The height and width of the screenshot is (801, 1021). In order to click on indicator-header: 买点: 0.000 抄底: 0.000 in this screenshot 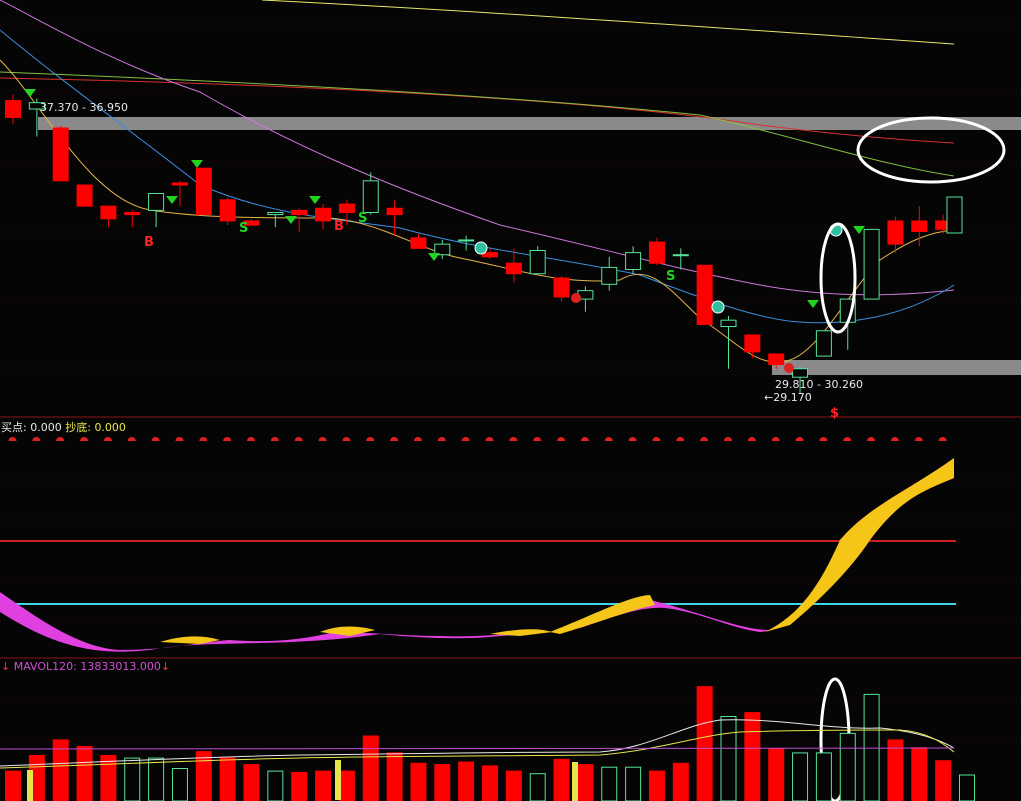, I will do `click(63, 427)`.